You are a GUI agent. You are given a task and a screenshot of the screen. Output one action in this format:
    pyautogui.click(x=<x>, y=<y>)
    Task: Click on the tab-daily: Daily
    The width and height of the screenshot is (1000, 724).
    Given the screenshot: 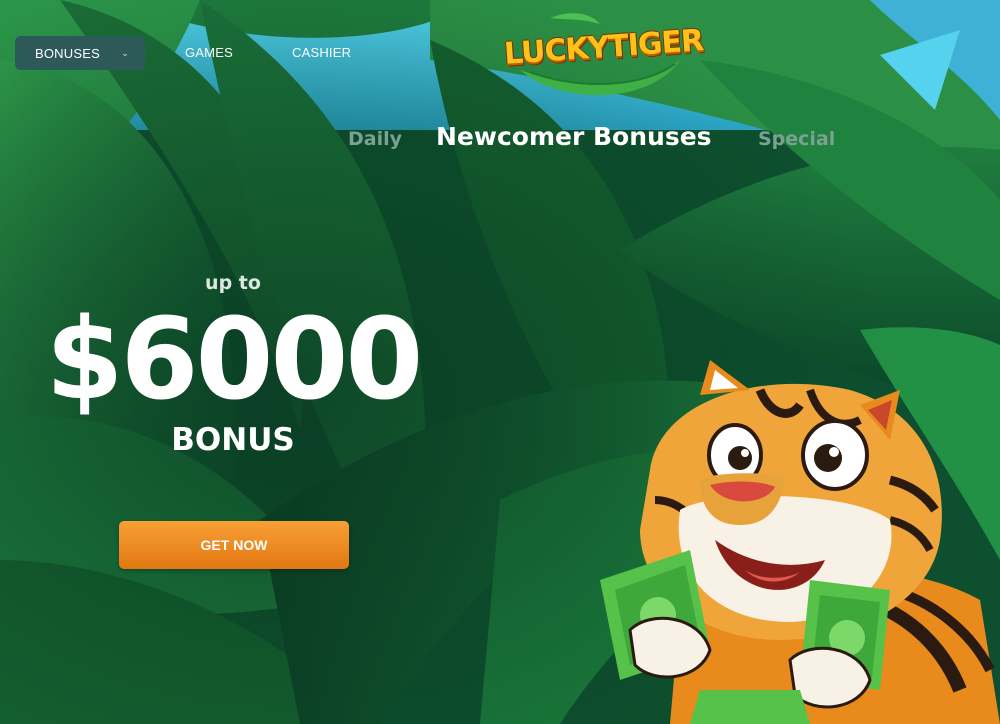 What is the action you would take?
    pyautogui.click(x=375, y=139)
    